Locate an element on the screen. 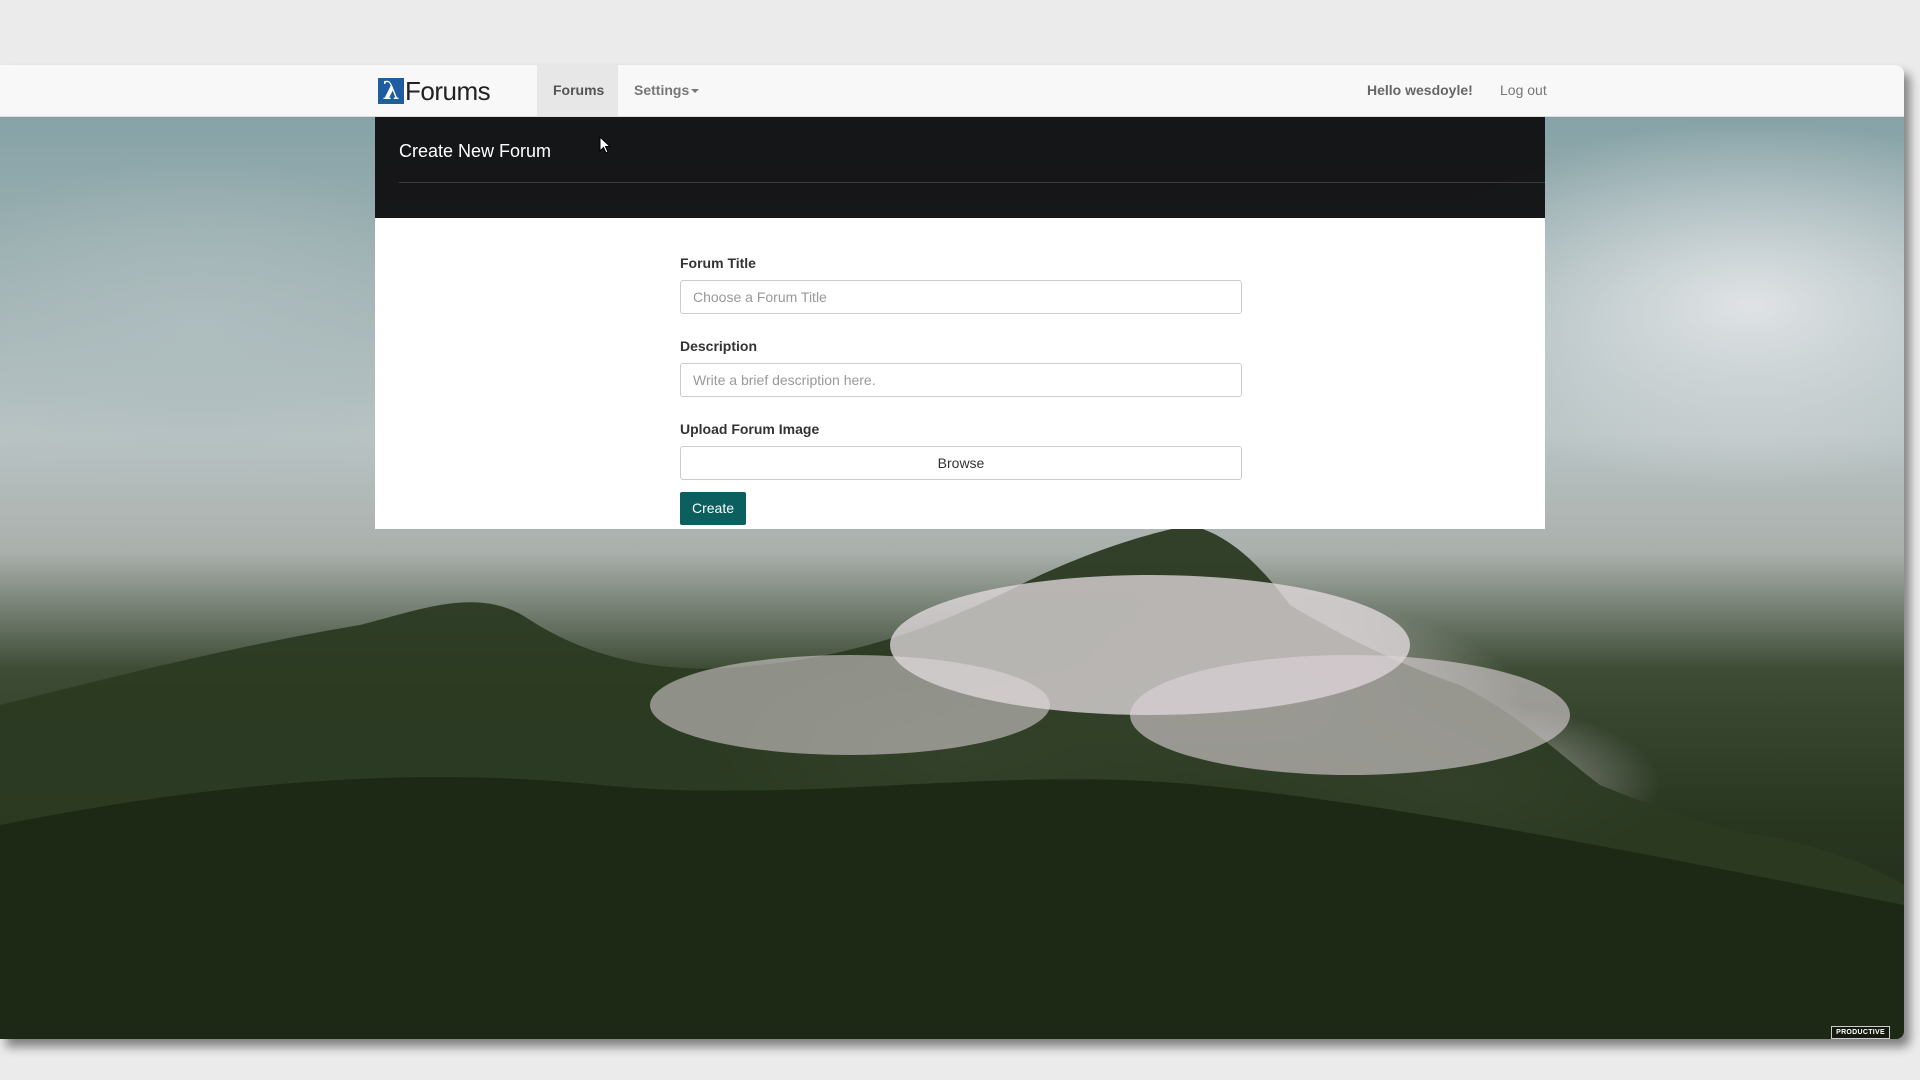  brand-text: Forums is located at coordinates (448, 90).